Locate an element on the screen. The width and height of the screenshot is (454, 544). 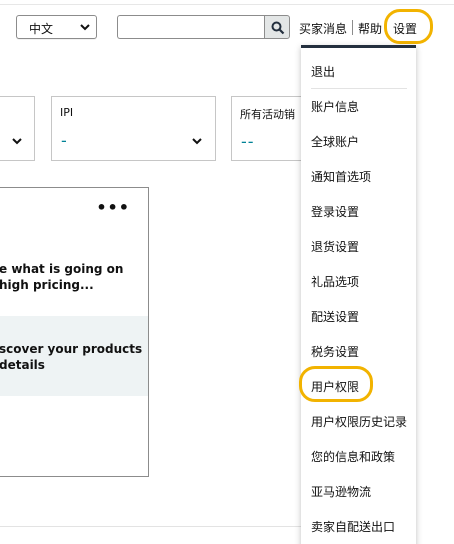
menu-item-return-settings: 退货设置 is located at coordinates (335, 246).